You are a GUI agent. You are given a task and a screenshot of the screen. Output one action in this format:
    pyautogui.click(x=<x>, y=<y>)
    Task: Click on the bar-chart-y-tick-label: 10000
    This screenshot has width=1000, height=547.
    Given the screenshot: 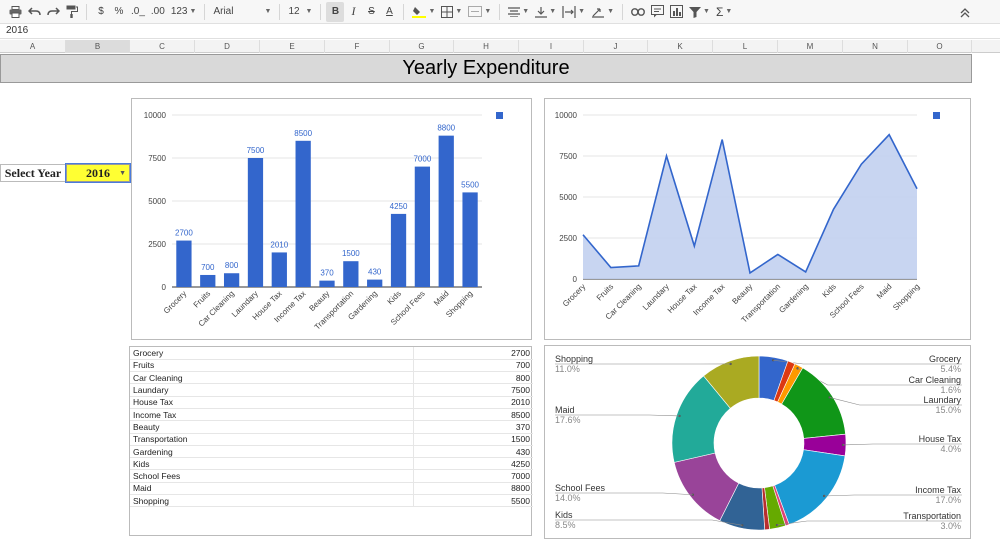 What is the action you would take?
    pyautogui.click(x=155, y=115)
    